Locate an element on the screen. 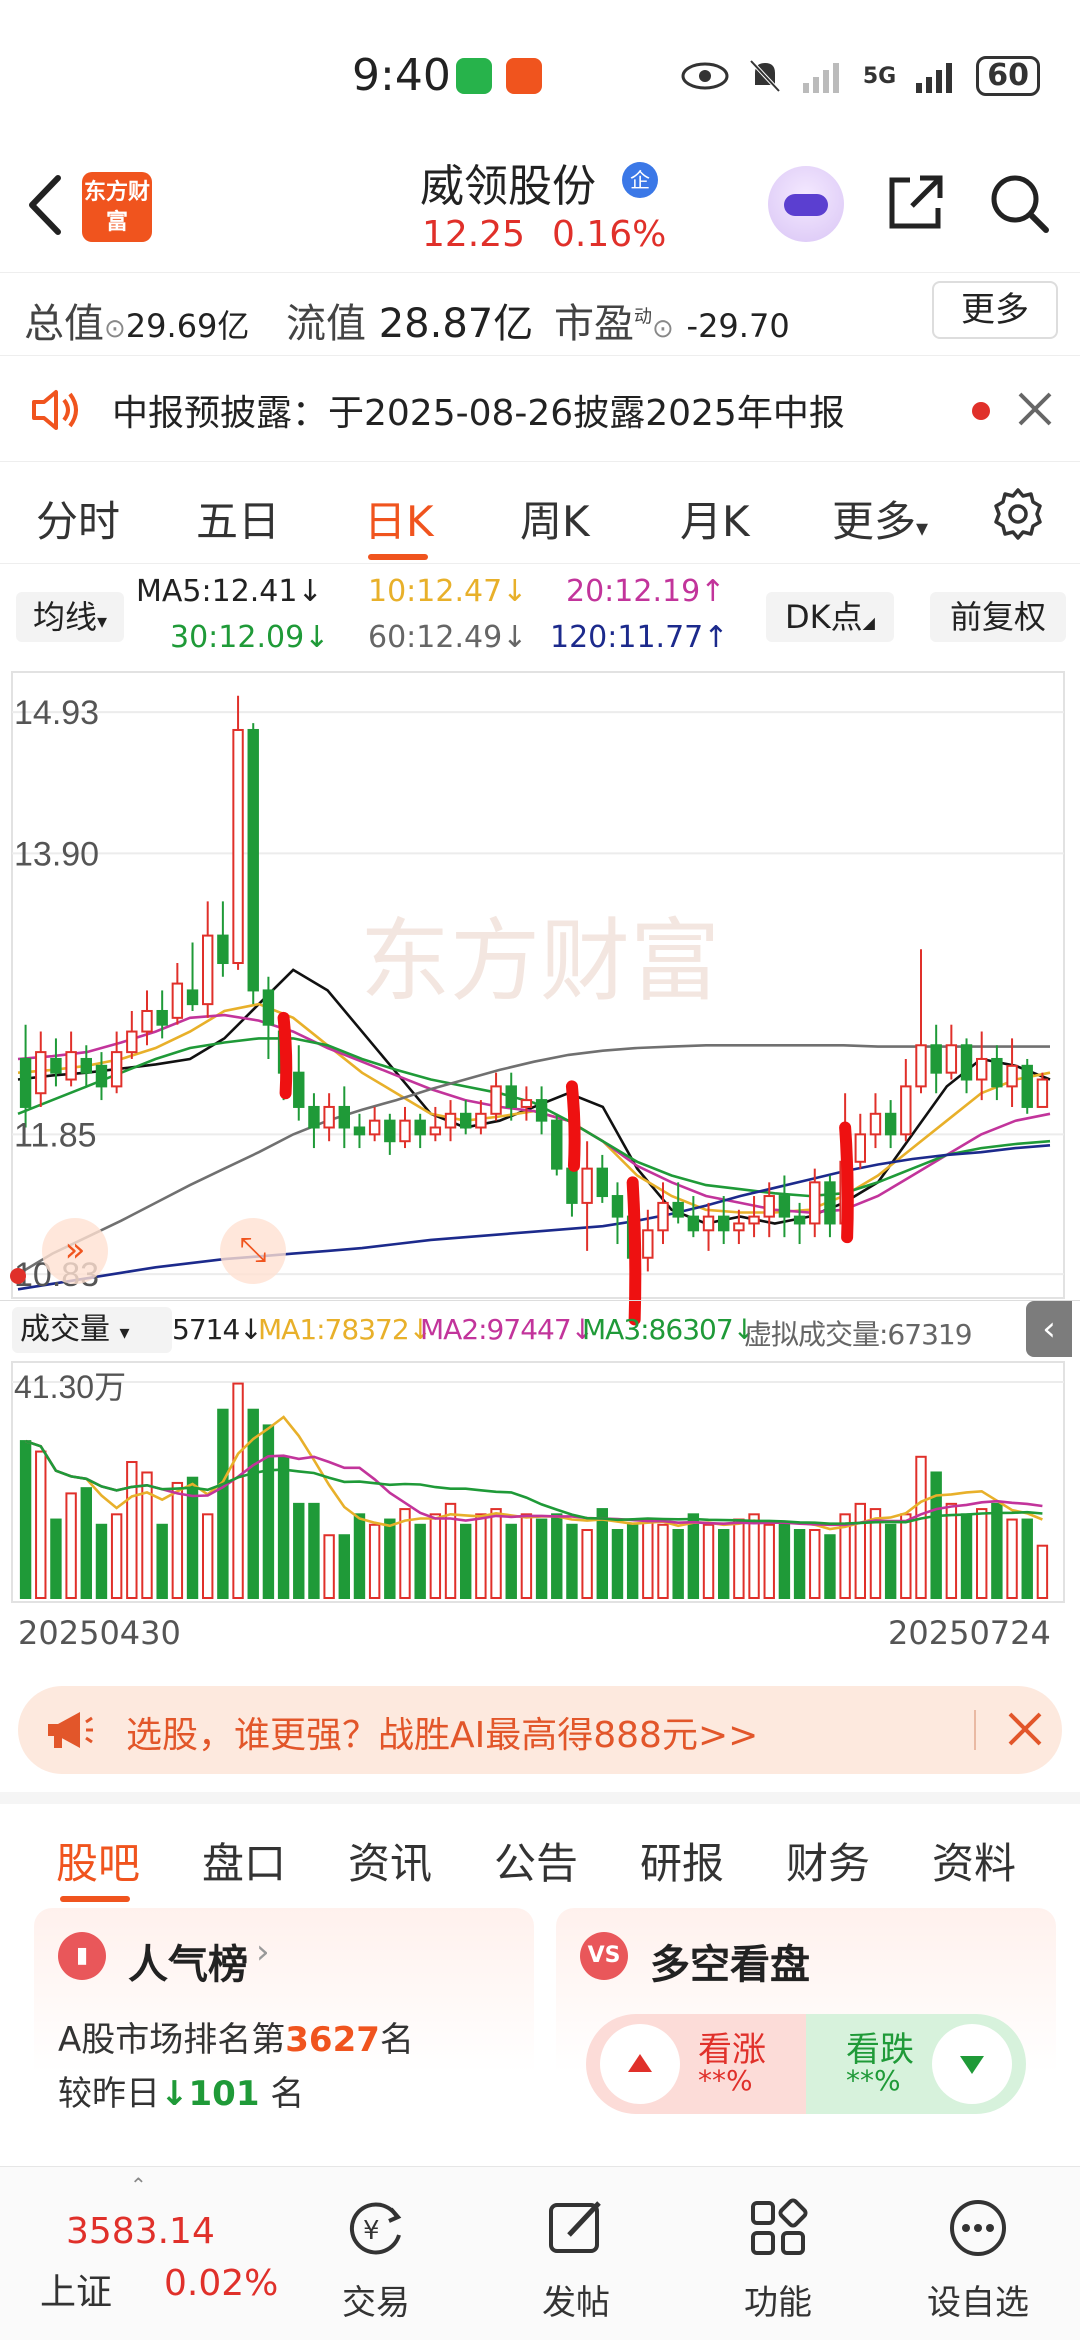  nav-function: 功能 is located at coordinates (778, 2254).